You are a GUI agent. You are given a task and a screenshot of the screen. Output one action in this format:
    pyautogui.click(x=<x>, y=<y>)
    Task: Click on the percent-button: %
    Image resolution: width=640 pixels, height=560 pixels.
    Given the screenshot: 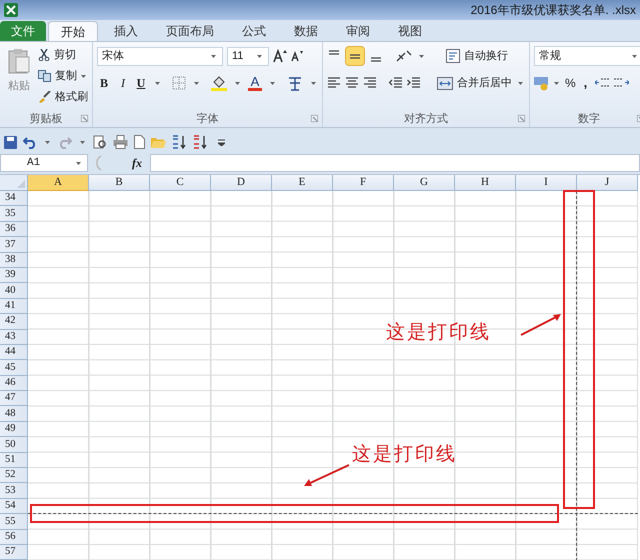 What is the action you would take?
    pyautogui.click(x=570, y=83)
    